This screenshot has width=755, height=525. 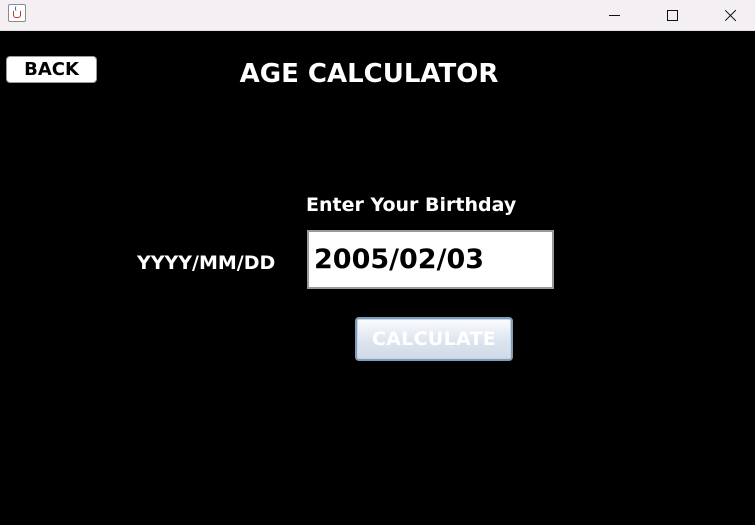 I want to click on minimize-icon, so click(x=614, y=15).